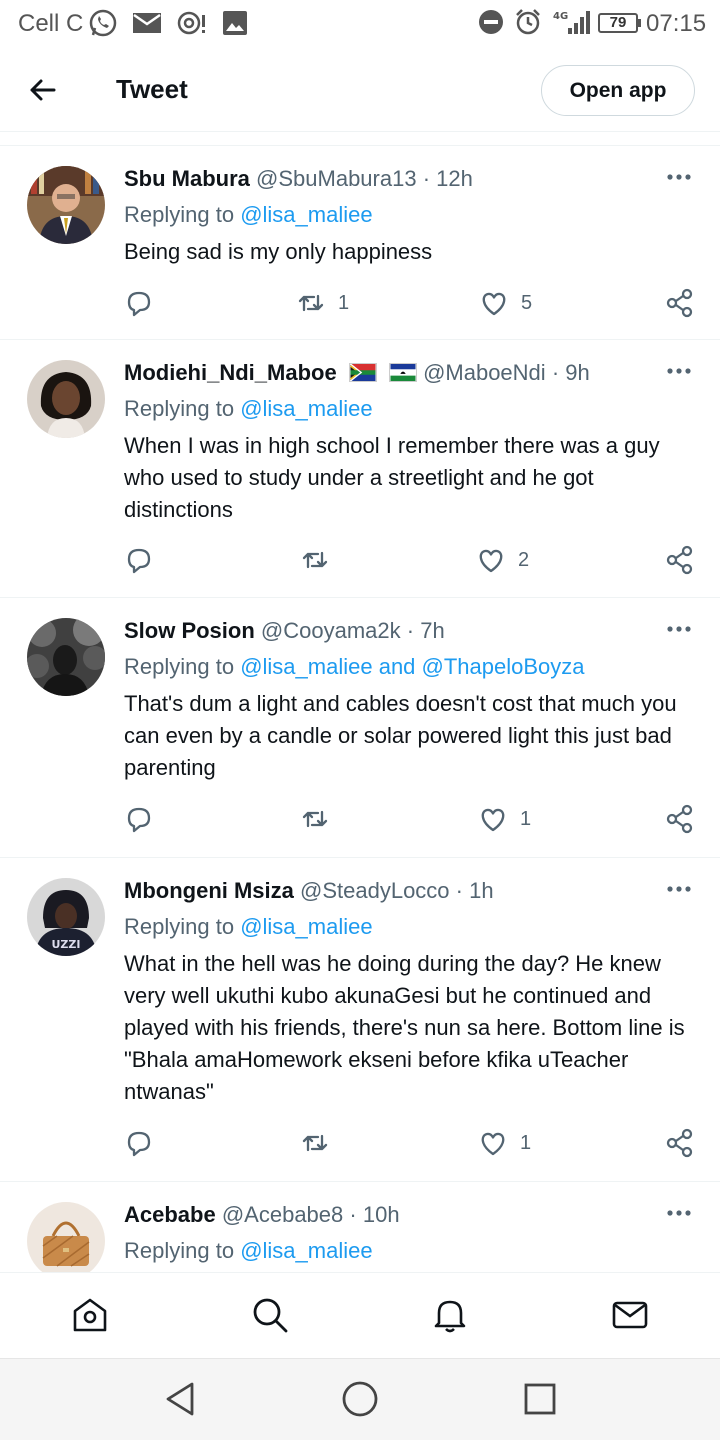  I want to click on nav-recents-button, so click(540, 1399).